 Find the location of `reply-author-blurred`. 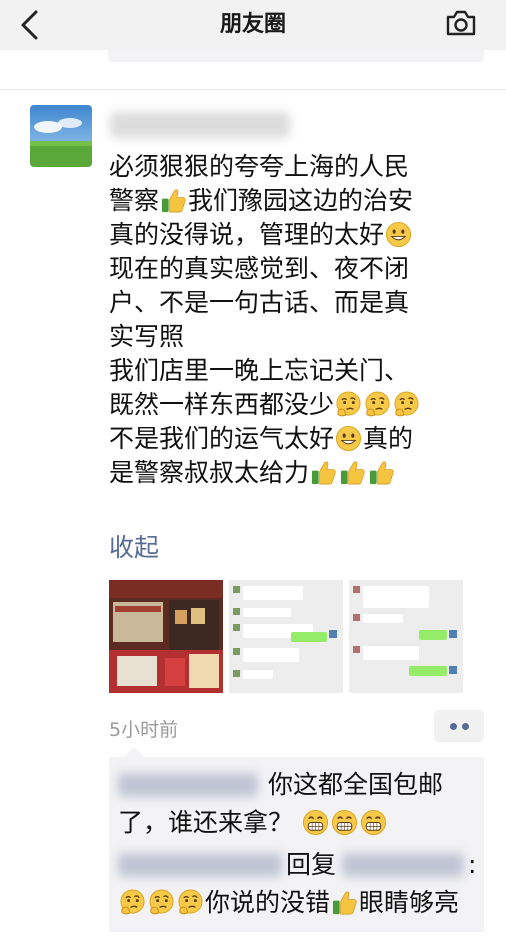

reply-author-blurred is located at coordinates (200, 865).